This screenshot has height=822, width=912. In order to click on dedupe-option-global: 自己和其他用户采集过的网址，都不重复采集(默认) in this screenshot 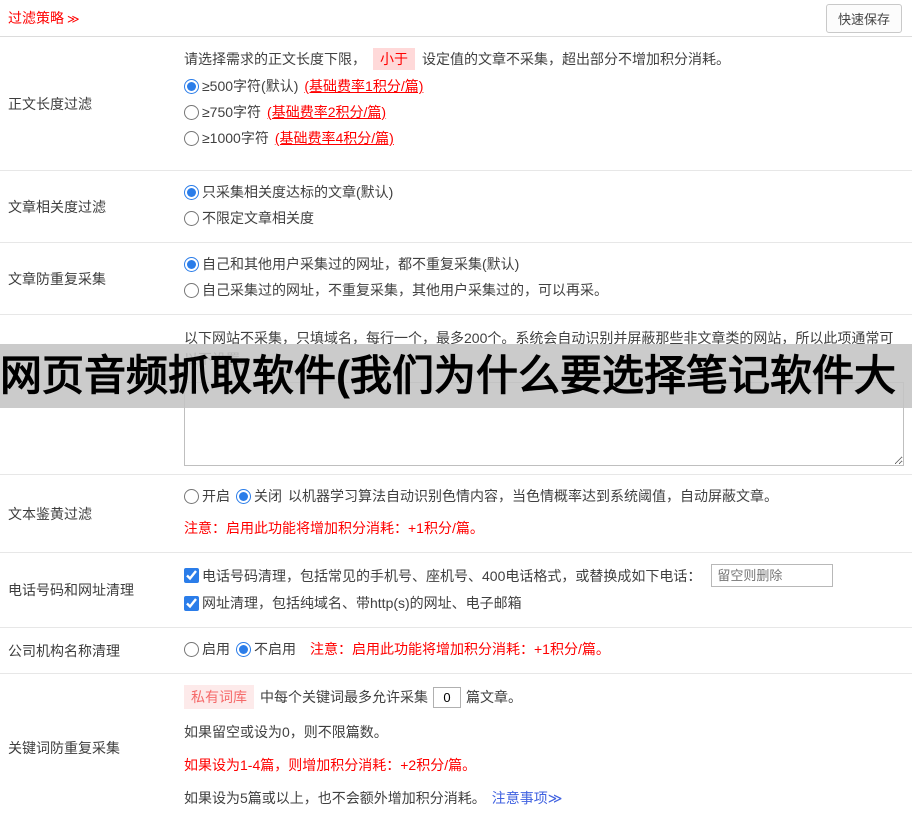, I will do `click(351, 264)`.